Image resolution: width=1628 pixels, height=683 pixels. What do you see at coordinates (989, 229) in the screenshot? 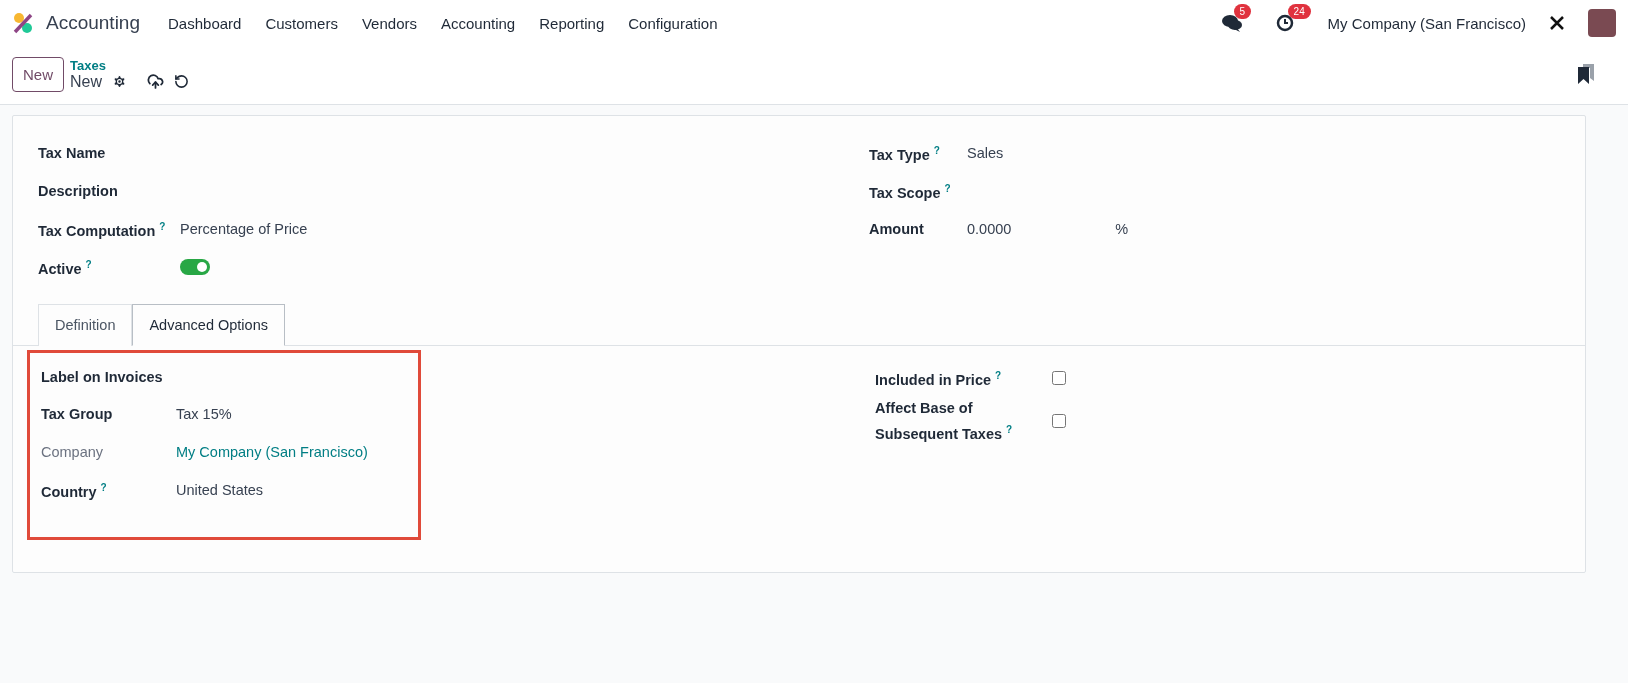
I see `amount-value: 0.0000` at bounding box center [989, 229].